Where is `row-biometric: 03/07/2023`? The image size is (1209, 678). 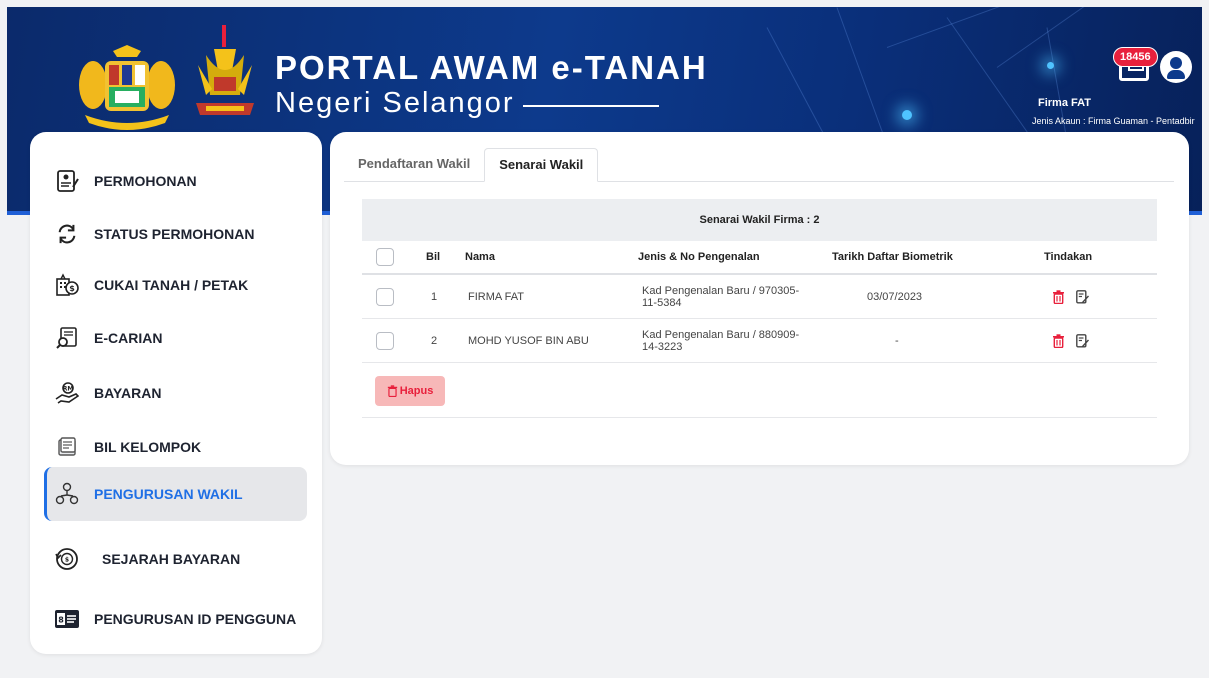
row-biometric: 03/07/2023 is located at coordinates (895, 296).